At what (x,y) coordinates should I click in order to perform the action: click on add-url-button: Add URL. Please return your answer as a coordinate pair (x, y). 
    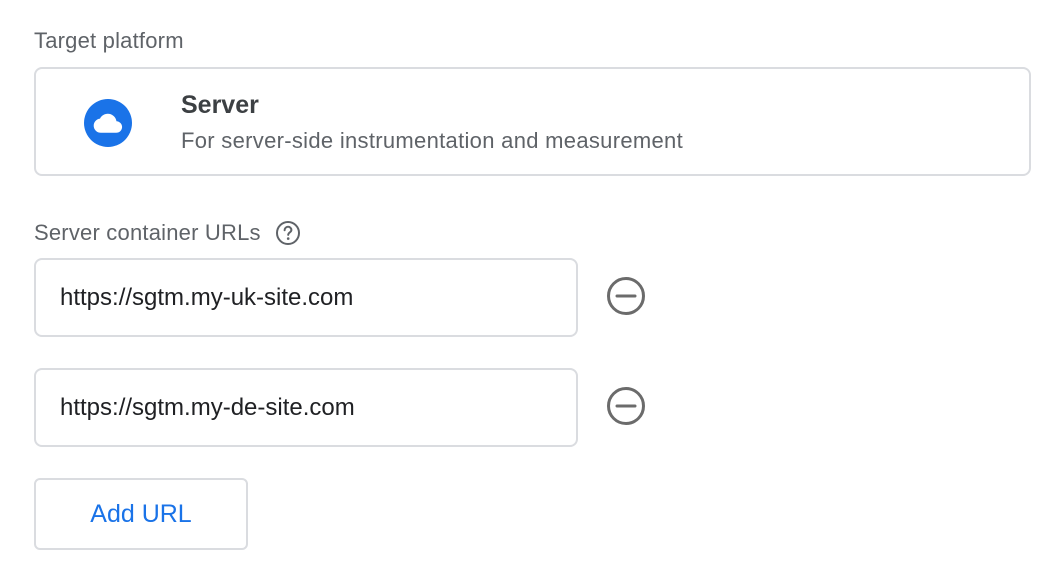
    Looking at the image, I should click on (141, 514).